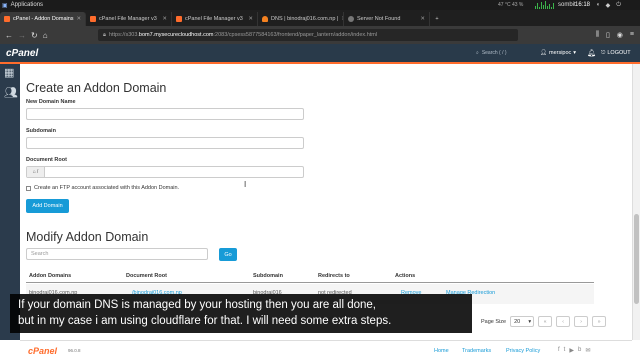  Describe the element at coordinates (599, 321) in the screenshot. I see `last-page-button: »` at that location.